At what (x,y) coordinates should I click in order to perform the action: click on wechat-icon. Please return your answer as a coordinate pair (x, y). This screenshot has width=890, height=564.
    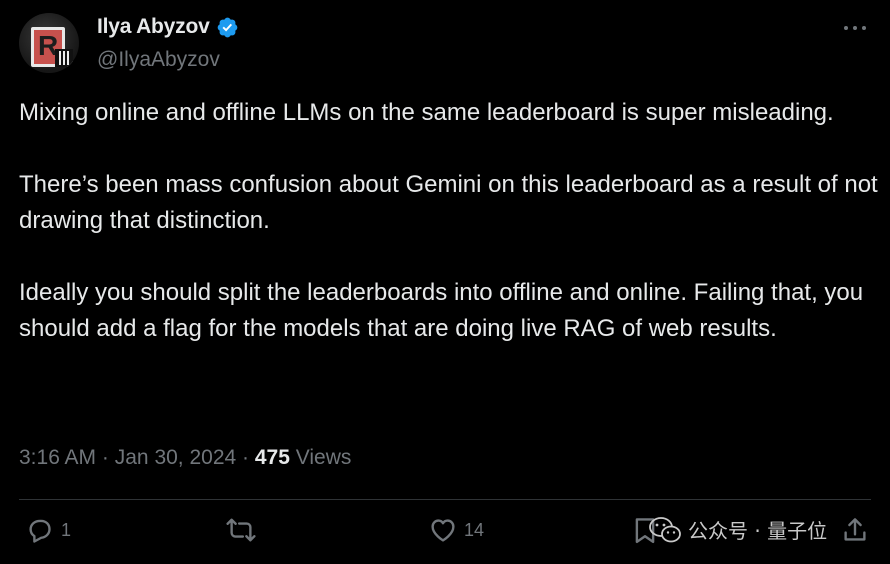
    Looking at the image, I should click on (665, 529).